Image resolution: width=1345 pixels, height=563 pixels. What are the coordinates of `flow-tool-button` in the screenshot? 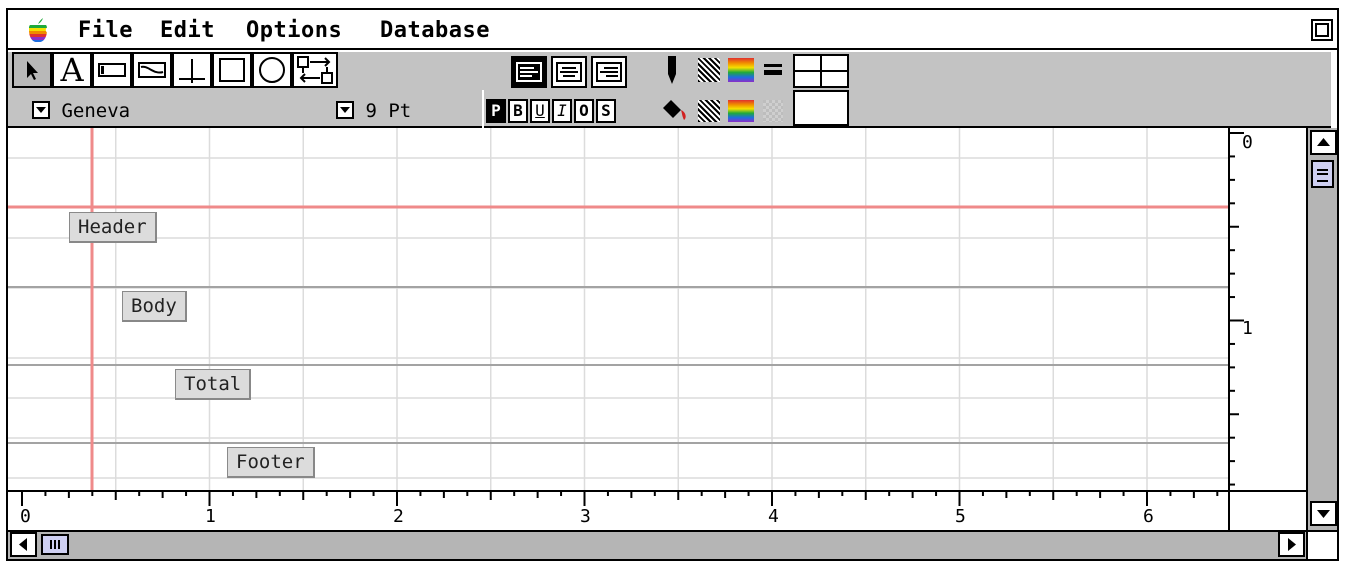 It's located at (315, 70).